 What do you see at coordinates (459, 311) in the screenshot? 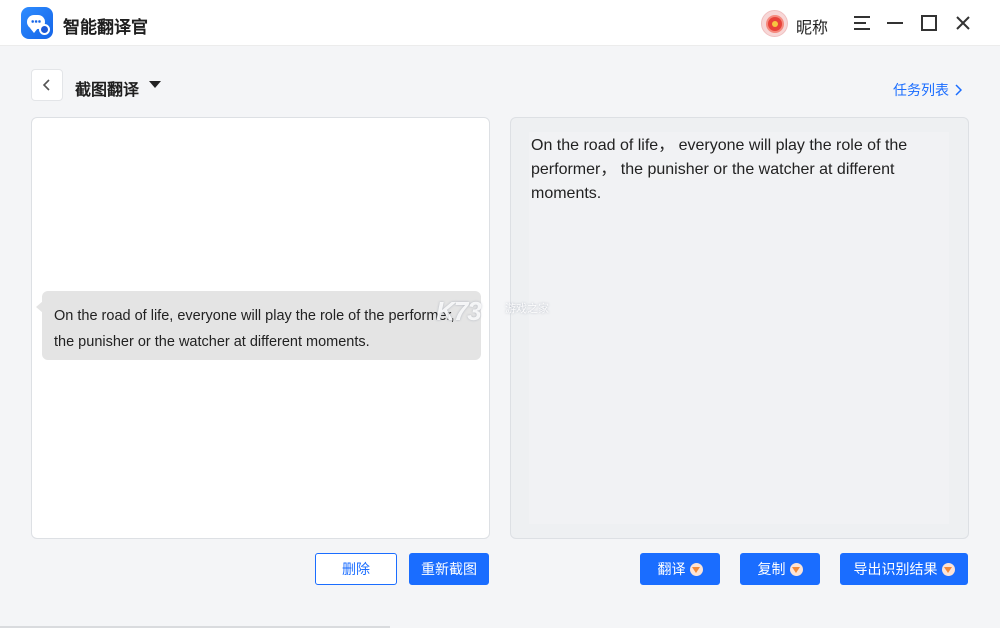
I see `watermark-logo: K73` at bounding box center [459, 311].